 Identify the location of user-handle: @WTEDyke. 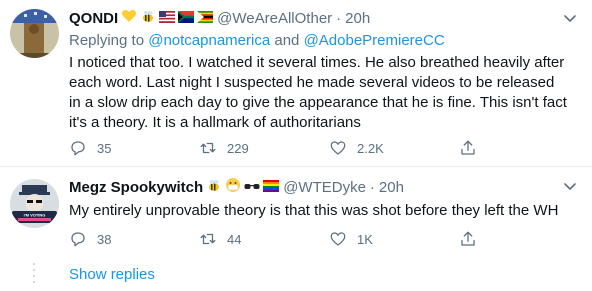
(324, 188).